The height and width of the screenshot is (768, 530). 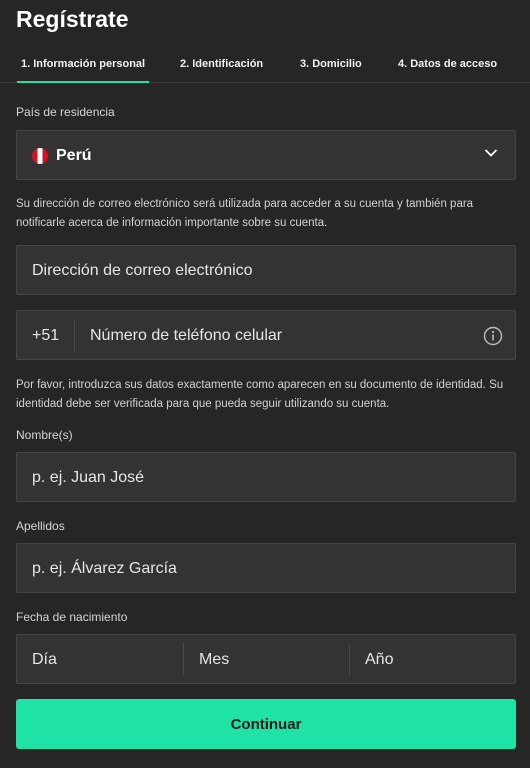 What do you see at coordinates (65, 112) in the screenshot?
I see `country-label: País de residencia` at bounding box center [65, 112].